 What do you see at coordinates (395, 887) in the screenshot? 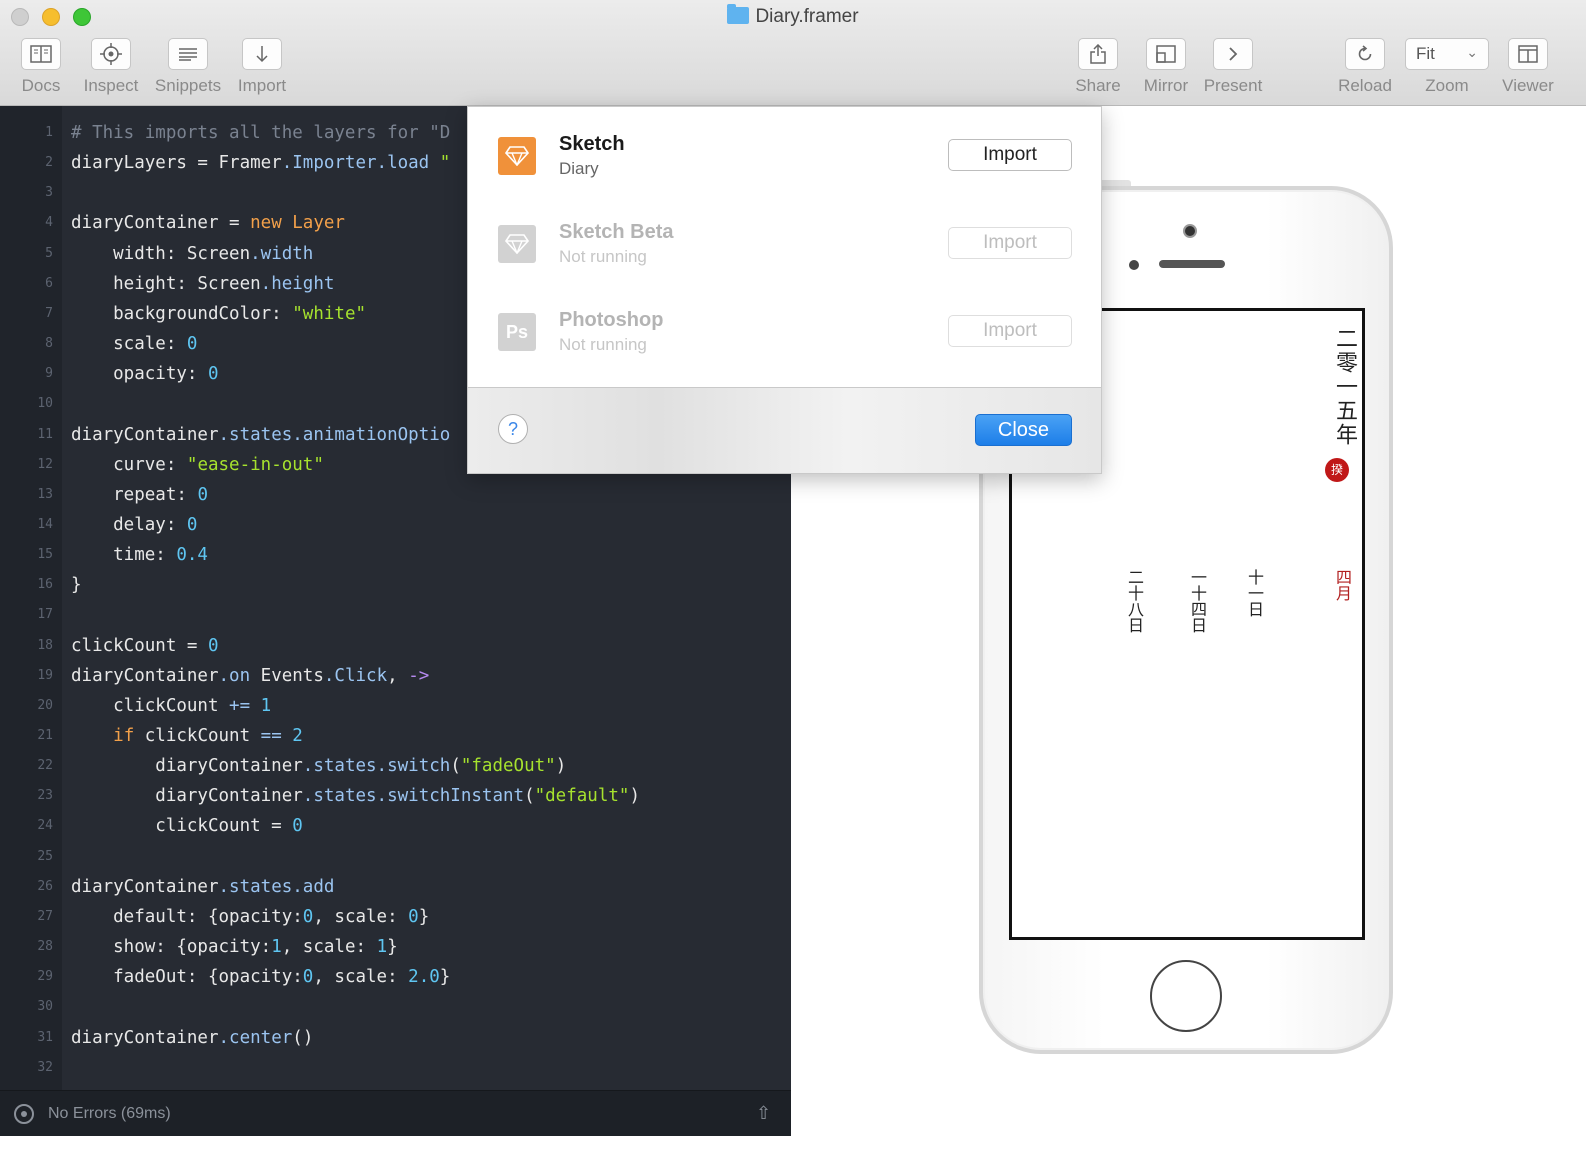
I see `code-line: 26 diaryContainer.states.add` at bounding box center [395, 887].